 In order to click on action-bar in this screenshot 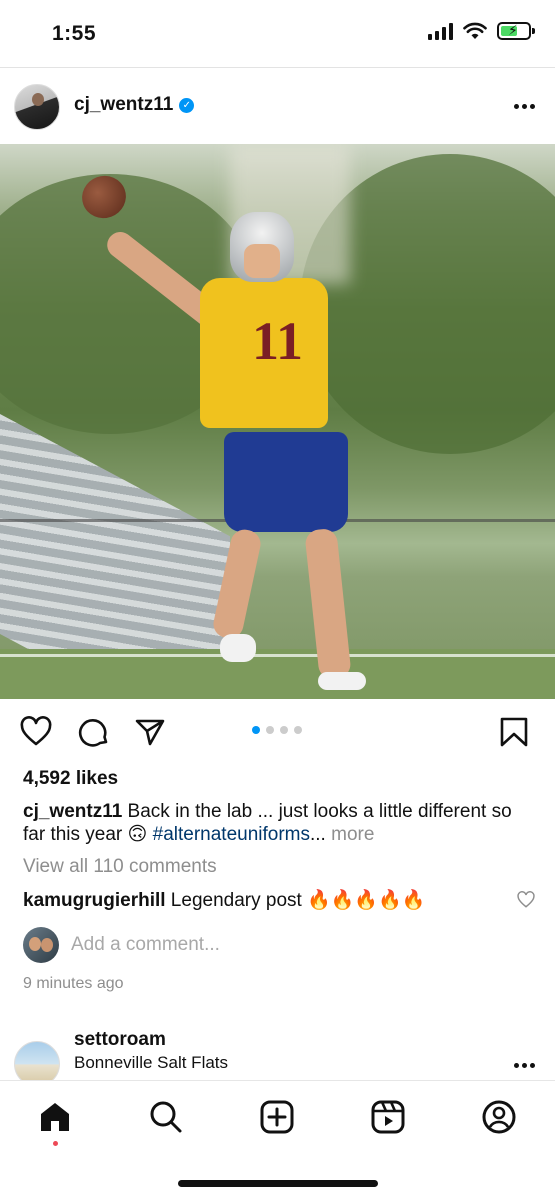, I will do `click(277, 731)`.